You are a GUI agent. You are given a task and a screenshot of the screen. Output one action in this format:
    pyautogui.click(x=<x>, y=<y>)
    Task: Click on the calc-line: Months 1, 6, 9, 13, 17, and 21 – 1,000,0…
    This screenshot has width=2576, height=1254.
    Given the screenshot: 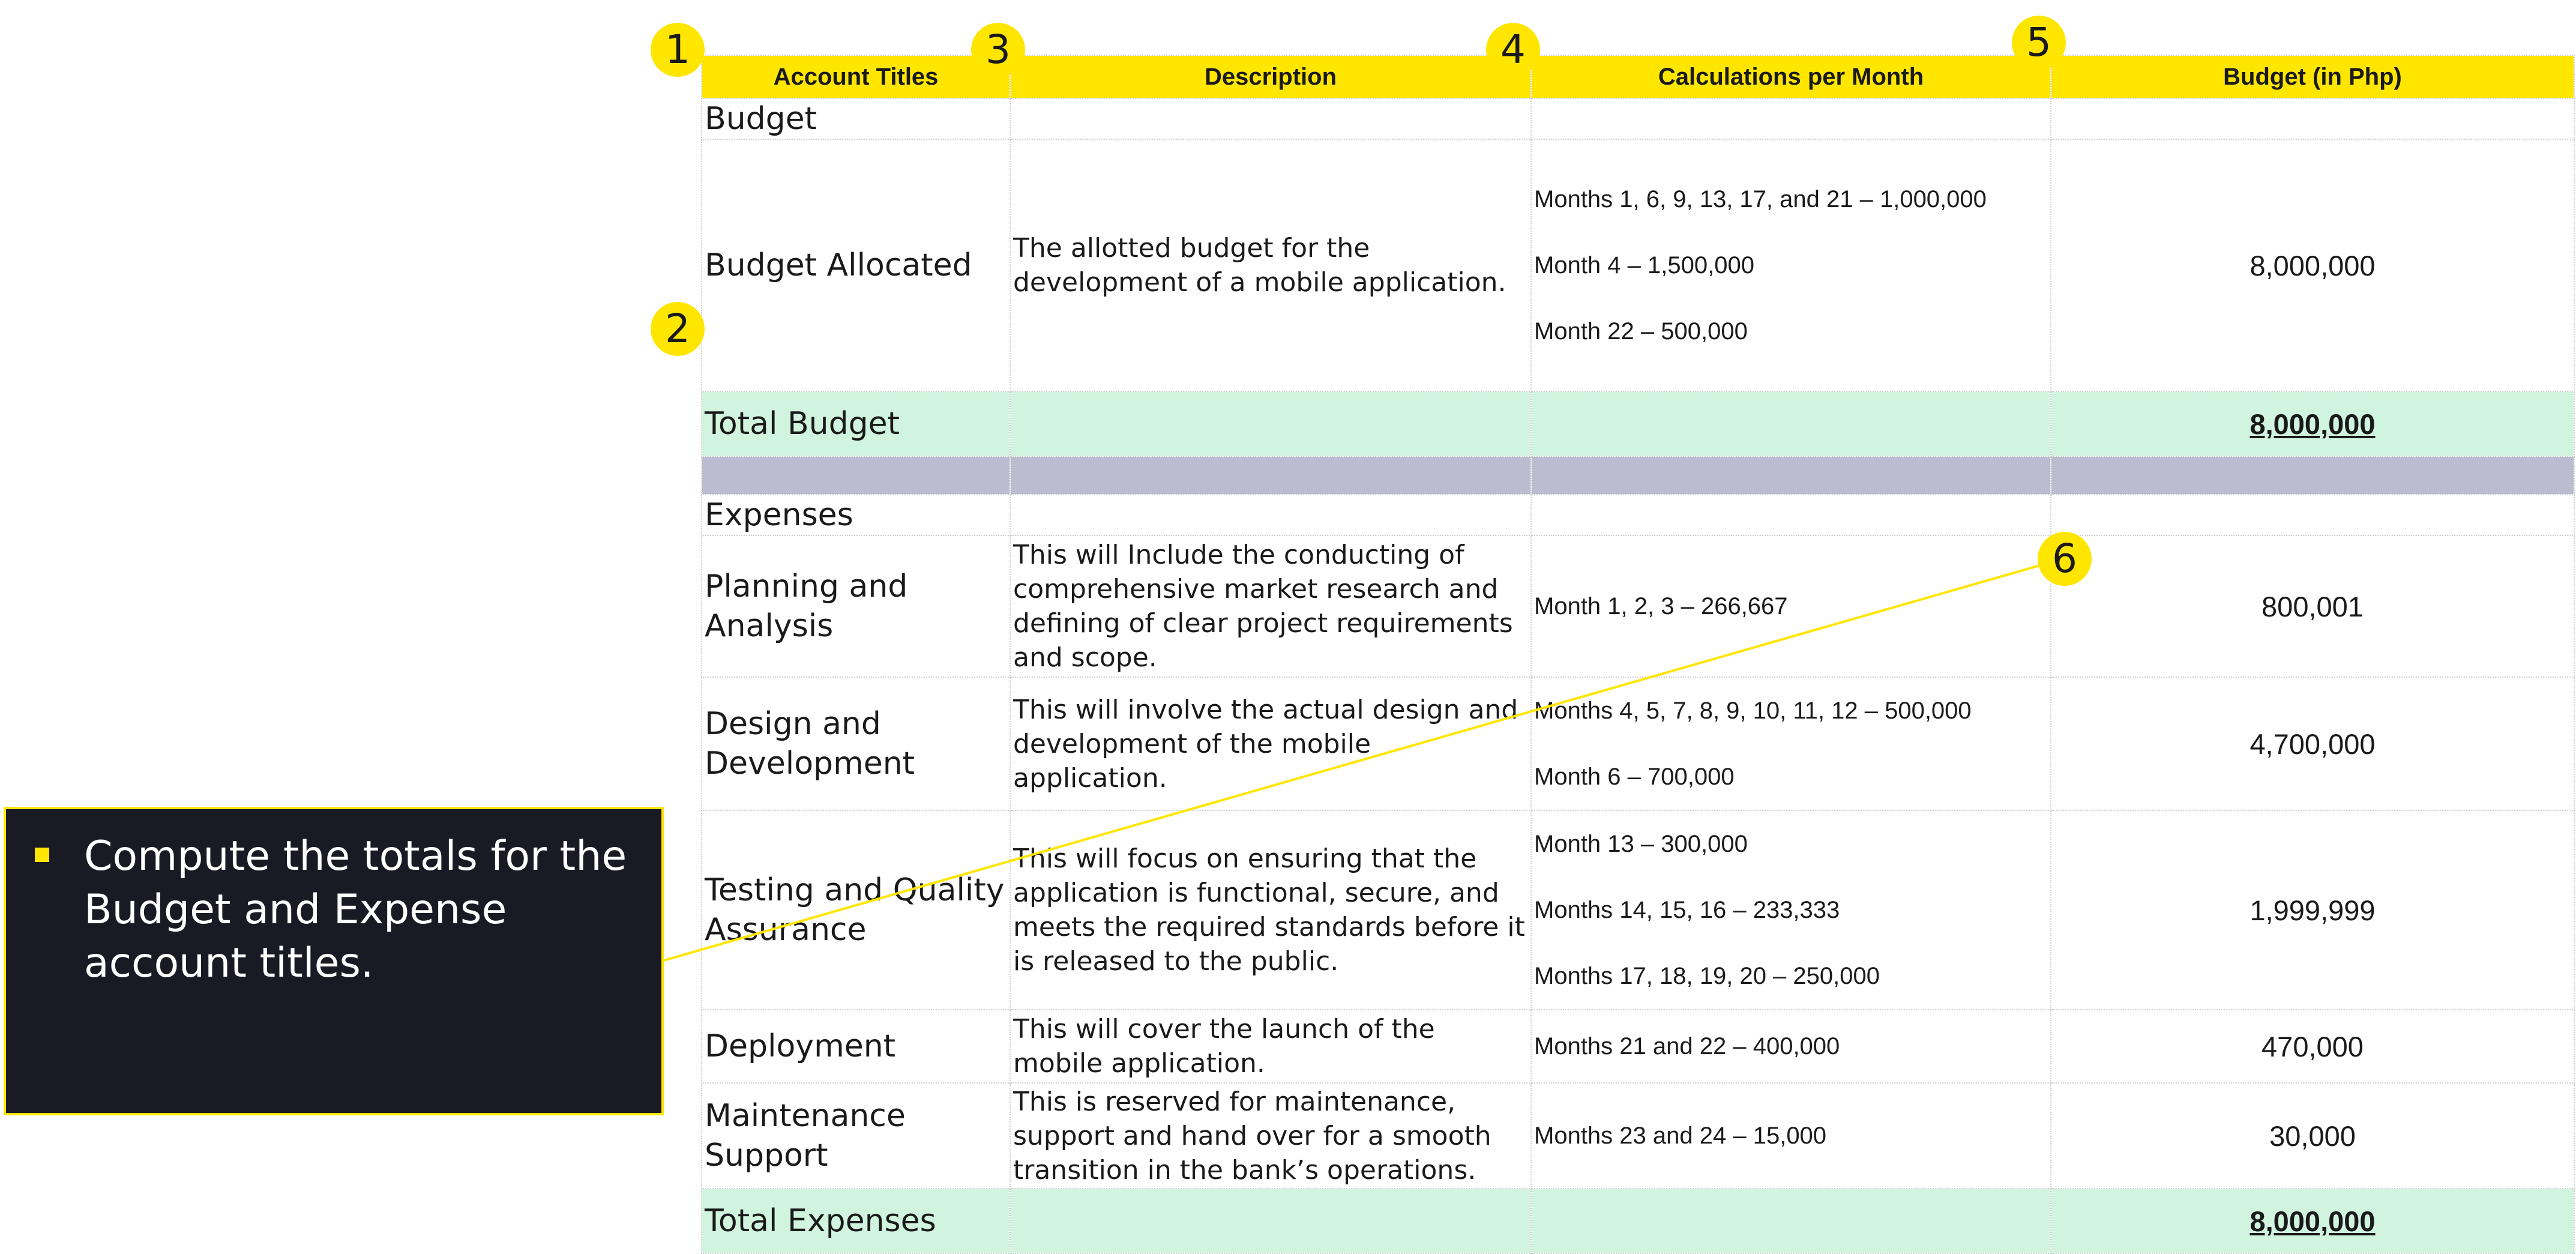 What is the action you would take?
    pyautogui.click(x=1760, y=199)
    